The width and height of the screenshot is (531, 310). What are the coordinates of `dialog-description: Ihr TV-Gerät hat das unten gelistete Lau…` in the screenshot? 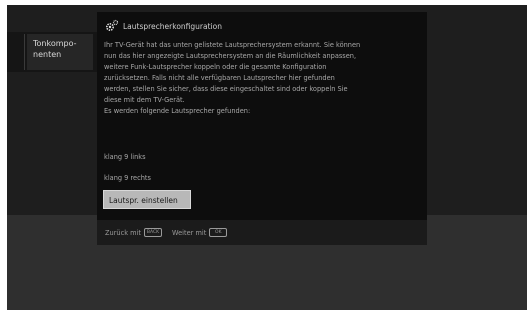 It's located at (263, 78).